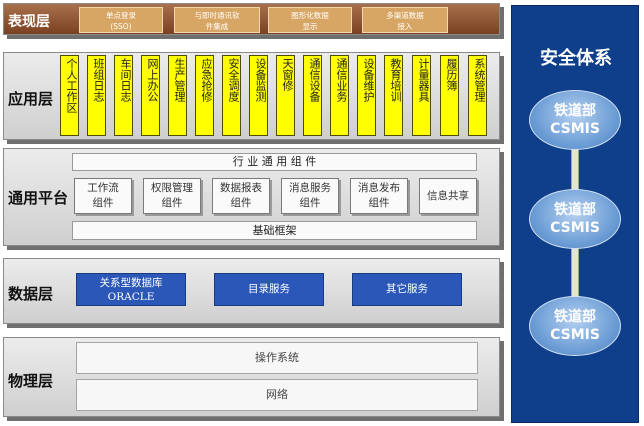 This screenshot has height=426, width=644. Describe the element at coordinates (131, 289) in the screenshot. I see `oracle-db-box: 关系型数据库 ORACLE` at that location.